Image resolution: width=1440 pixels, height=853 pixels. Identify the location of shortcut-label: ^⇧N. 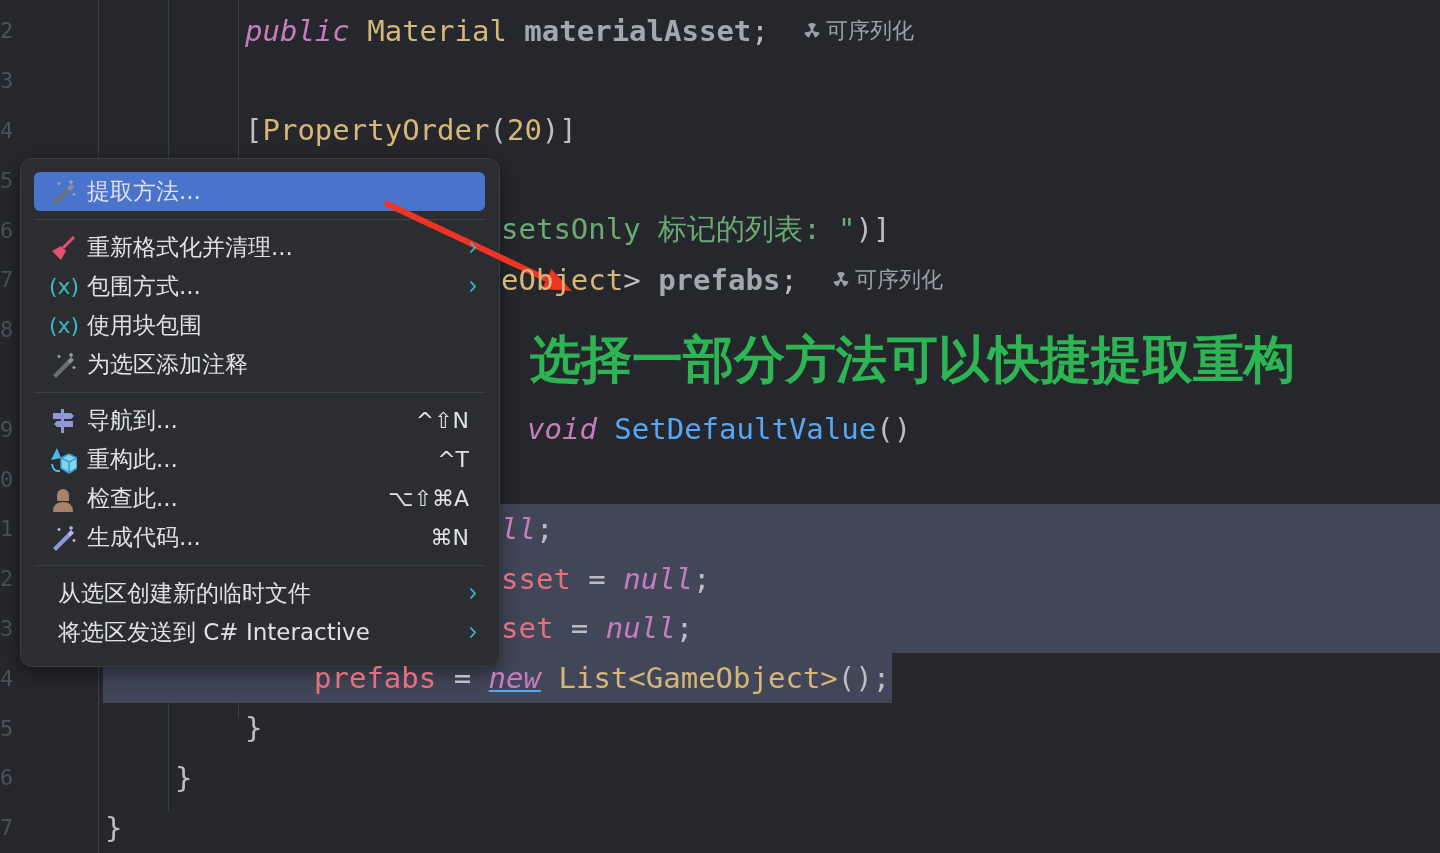
(442, 420).